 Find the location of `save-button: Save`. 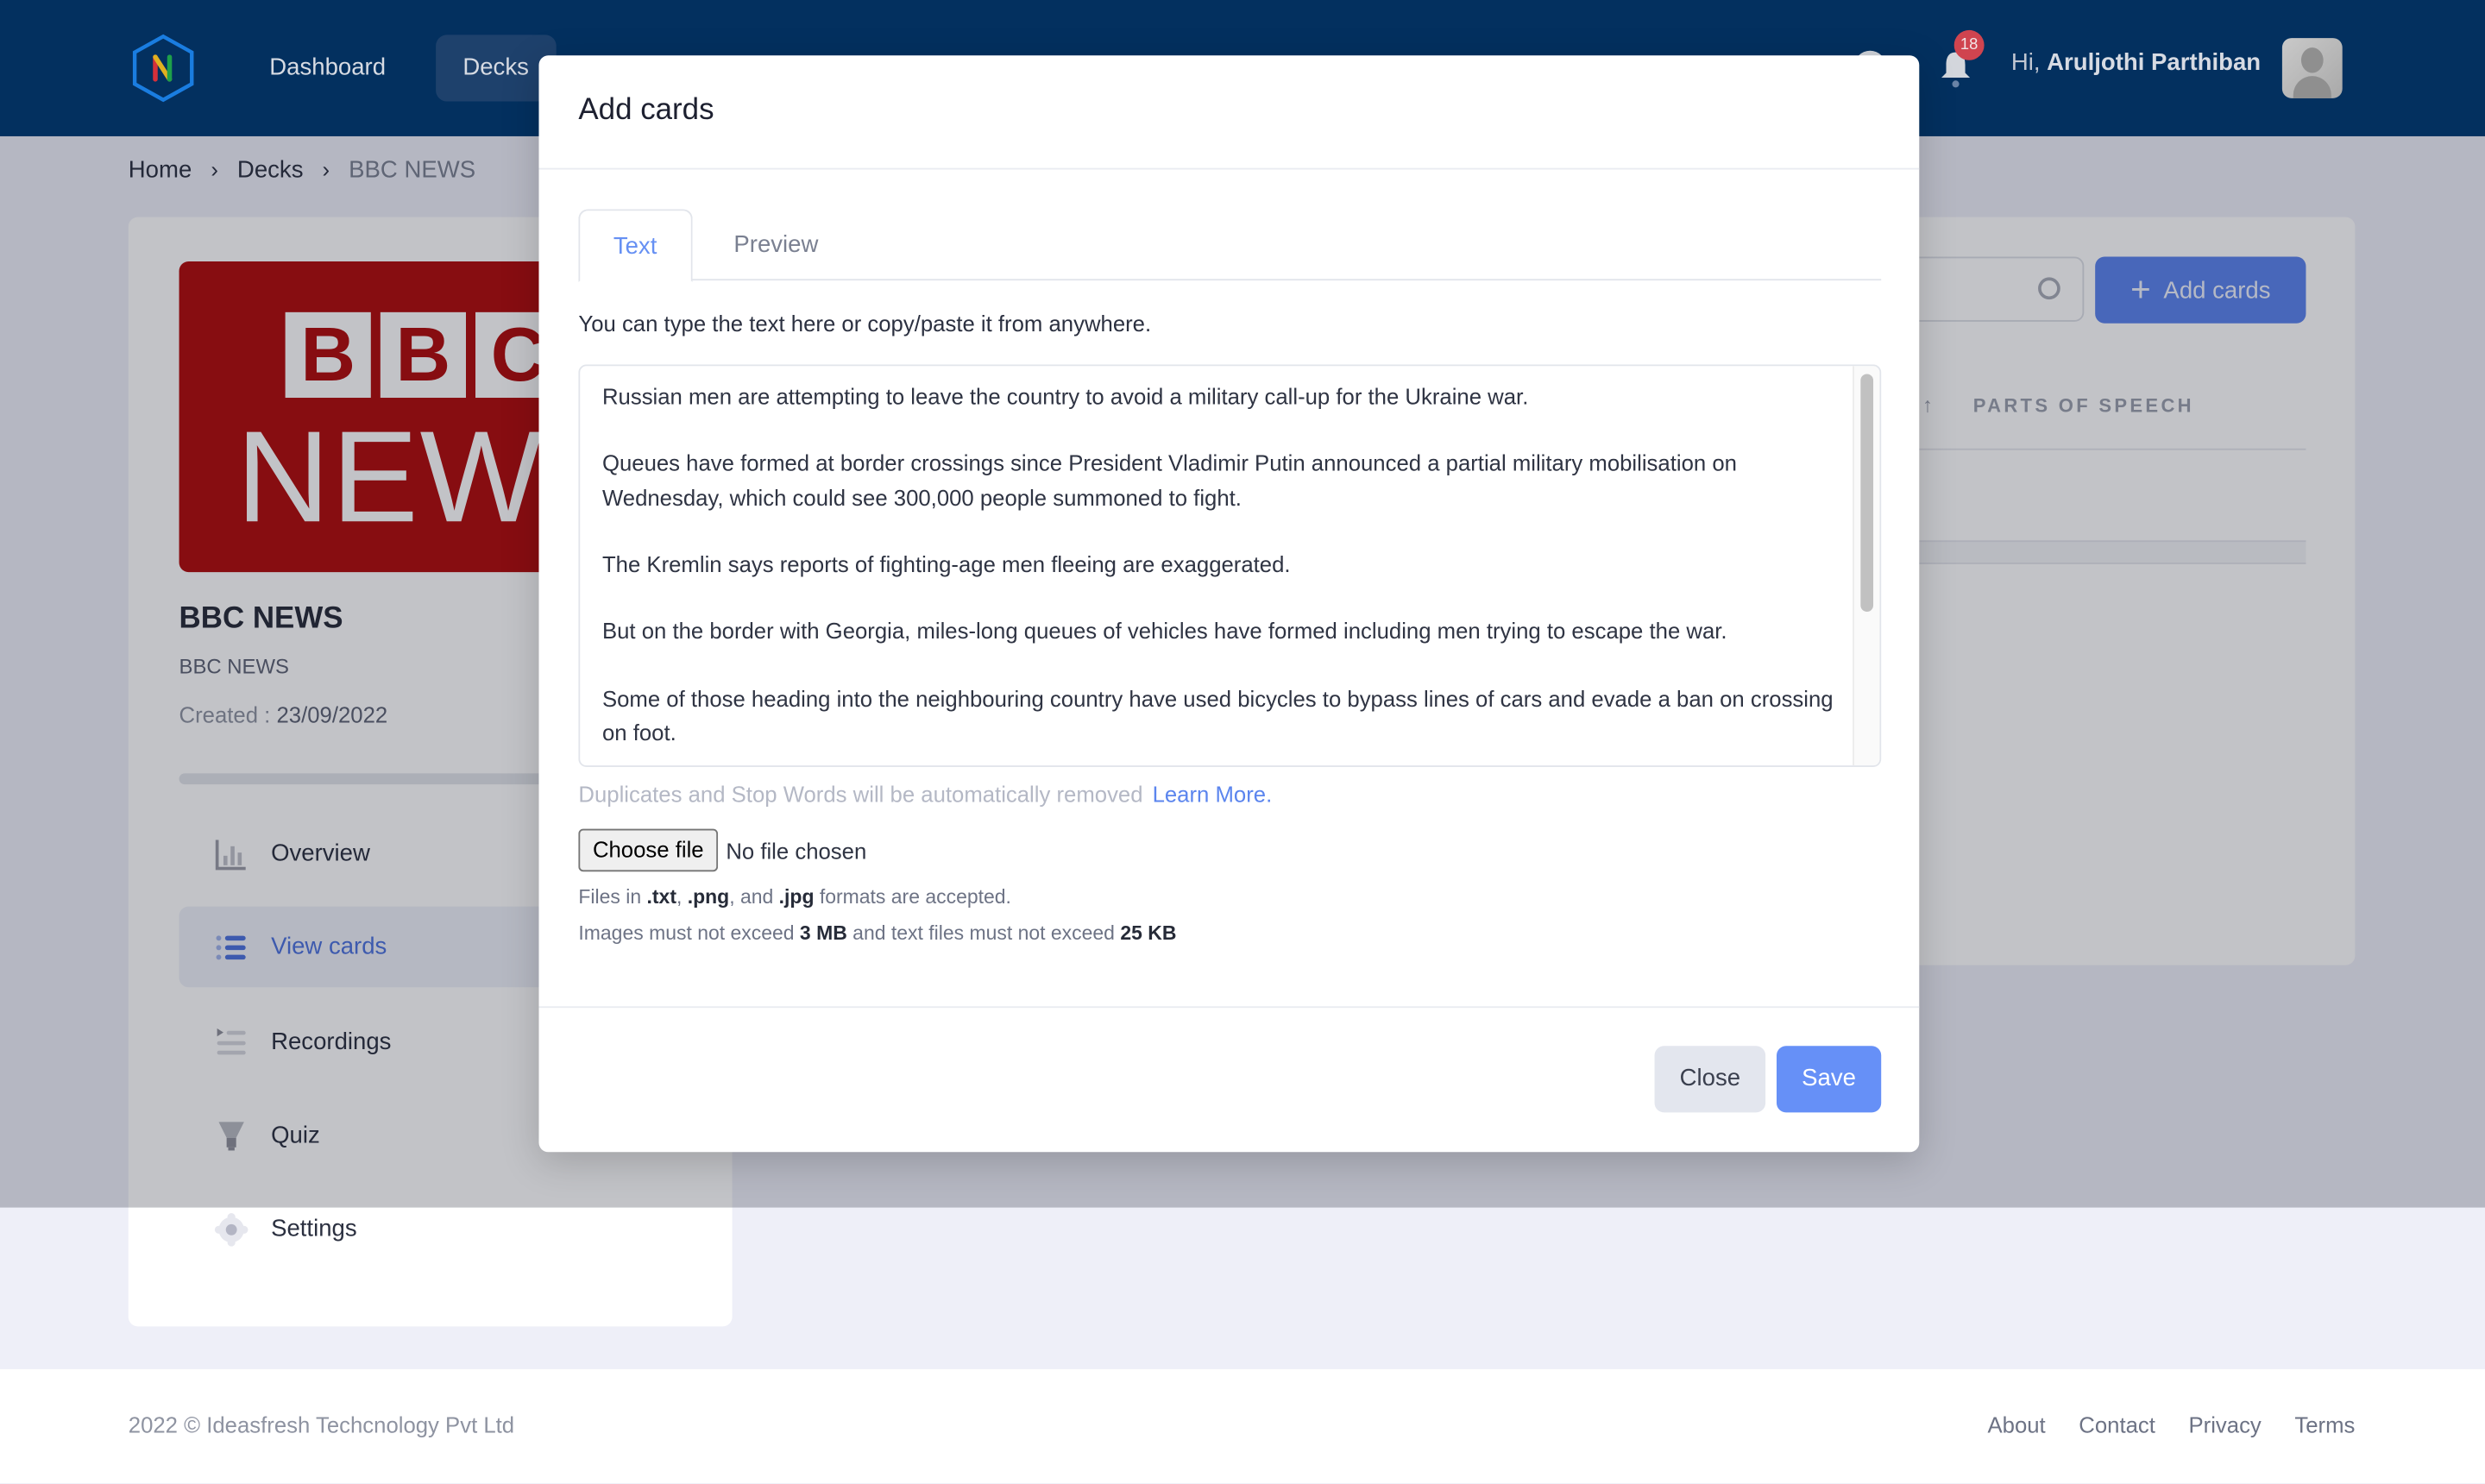

save-button: Save is located at coordinates (1829, 1079).